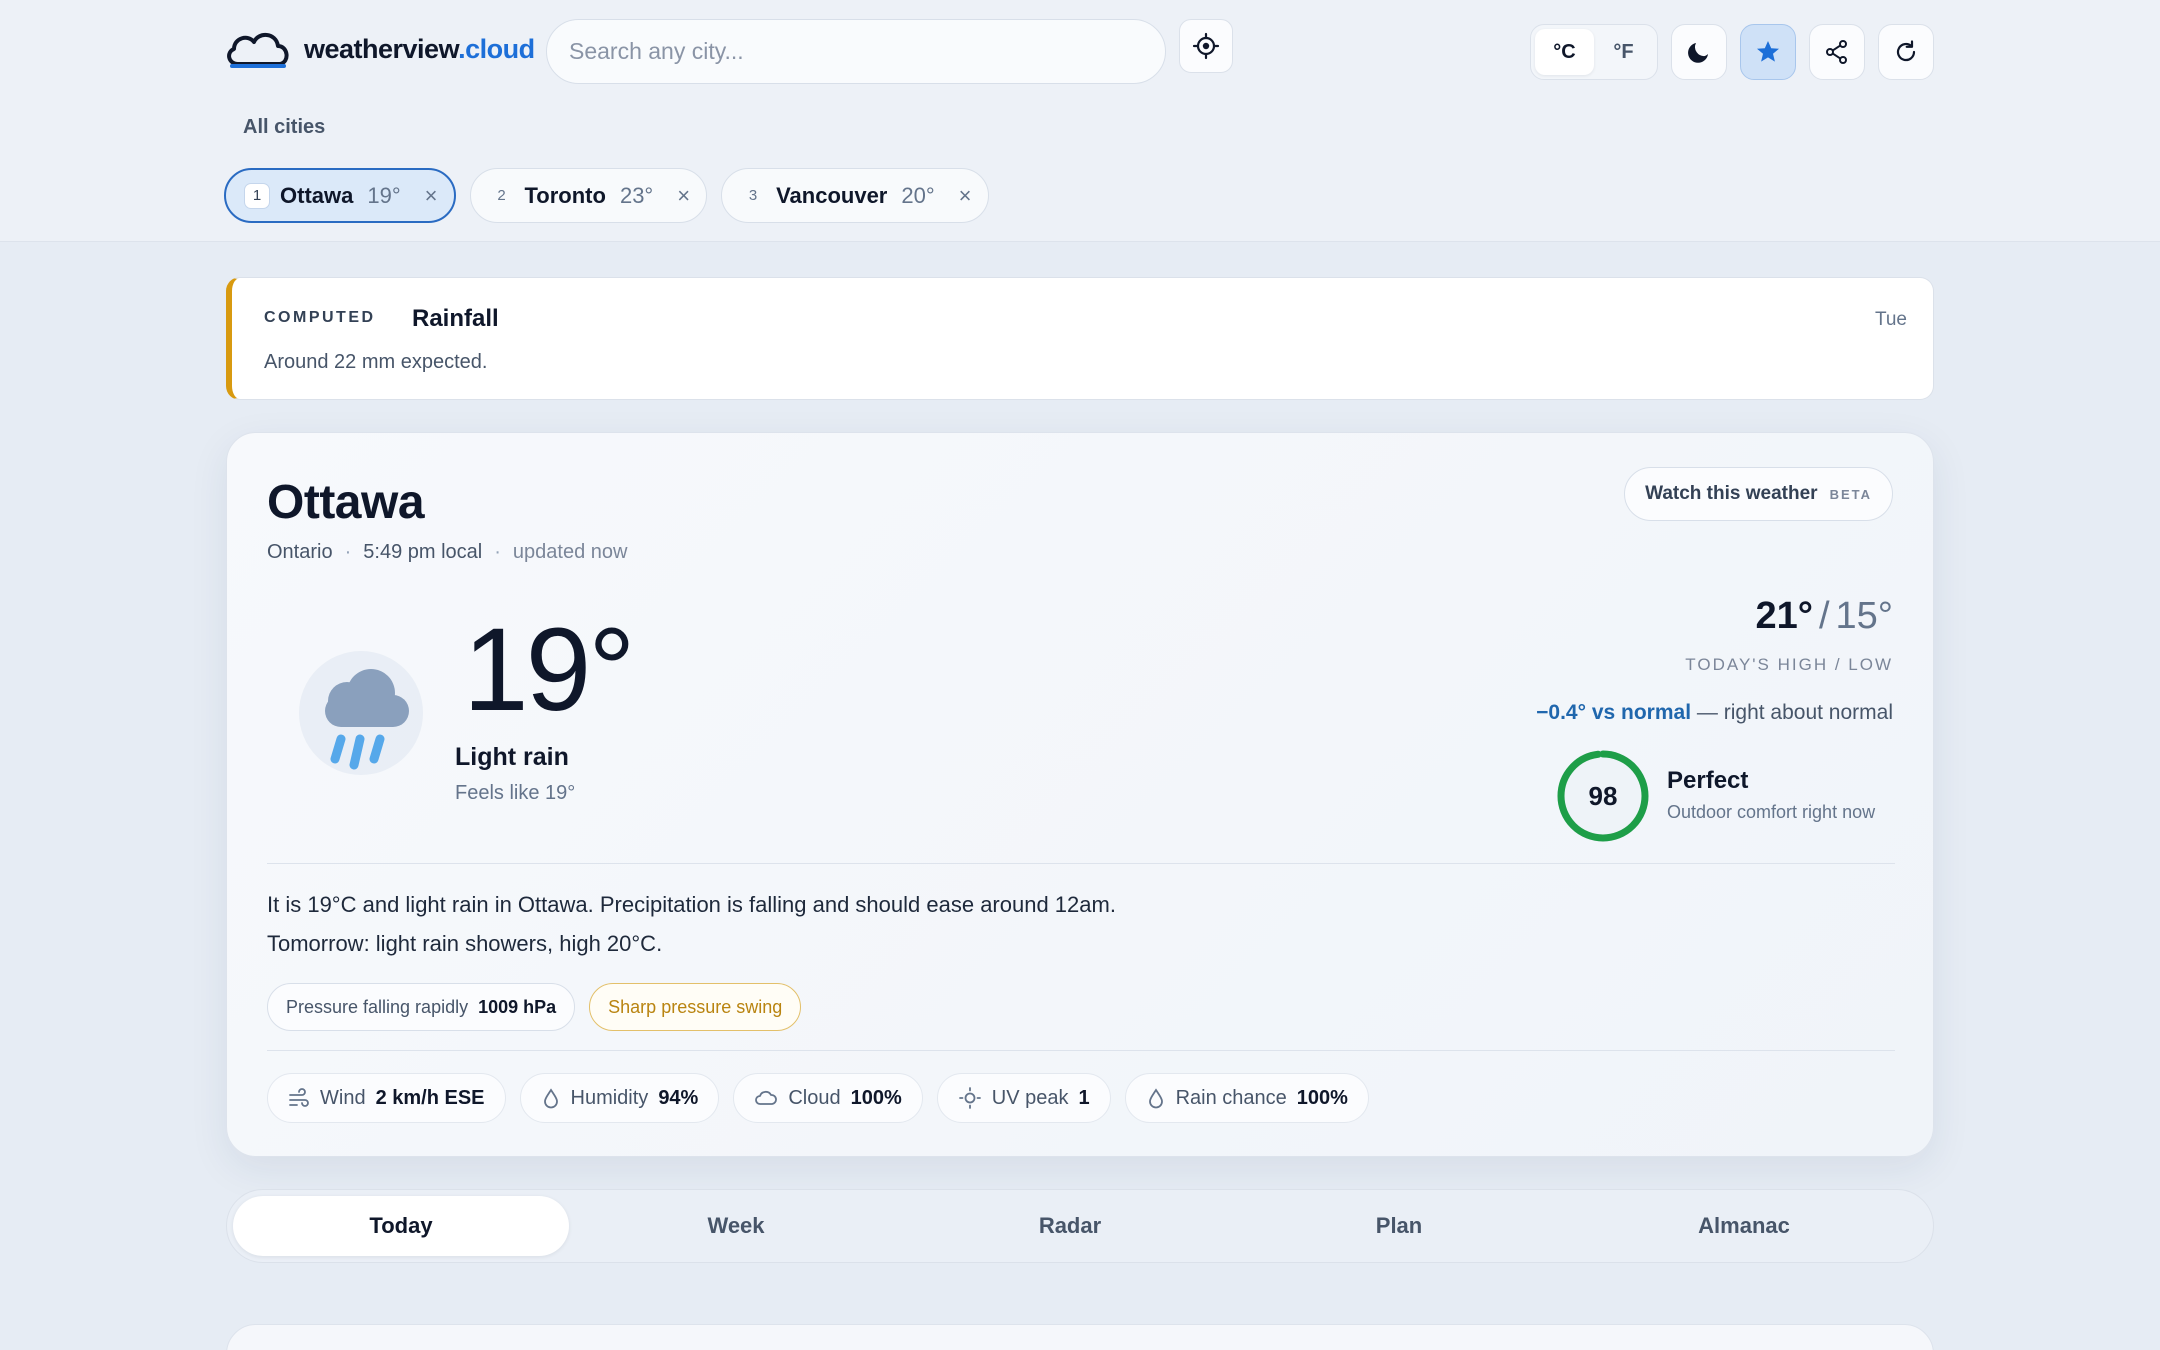  What do you see at coordinates (501, 195) in the screenshot?
I see `chip-number: 2` at bounding box center [501, 195].